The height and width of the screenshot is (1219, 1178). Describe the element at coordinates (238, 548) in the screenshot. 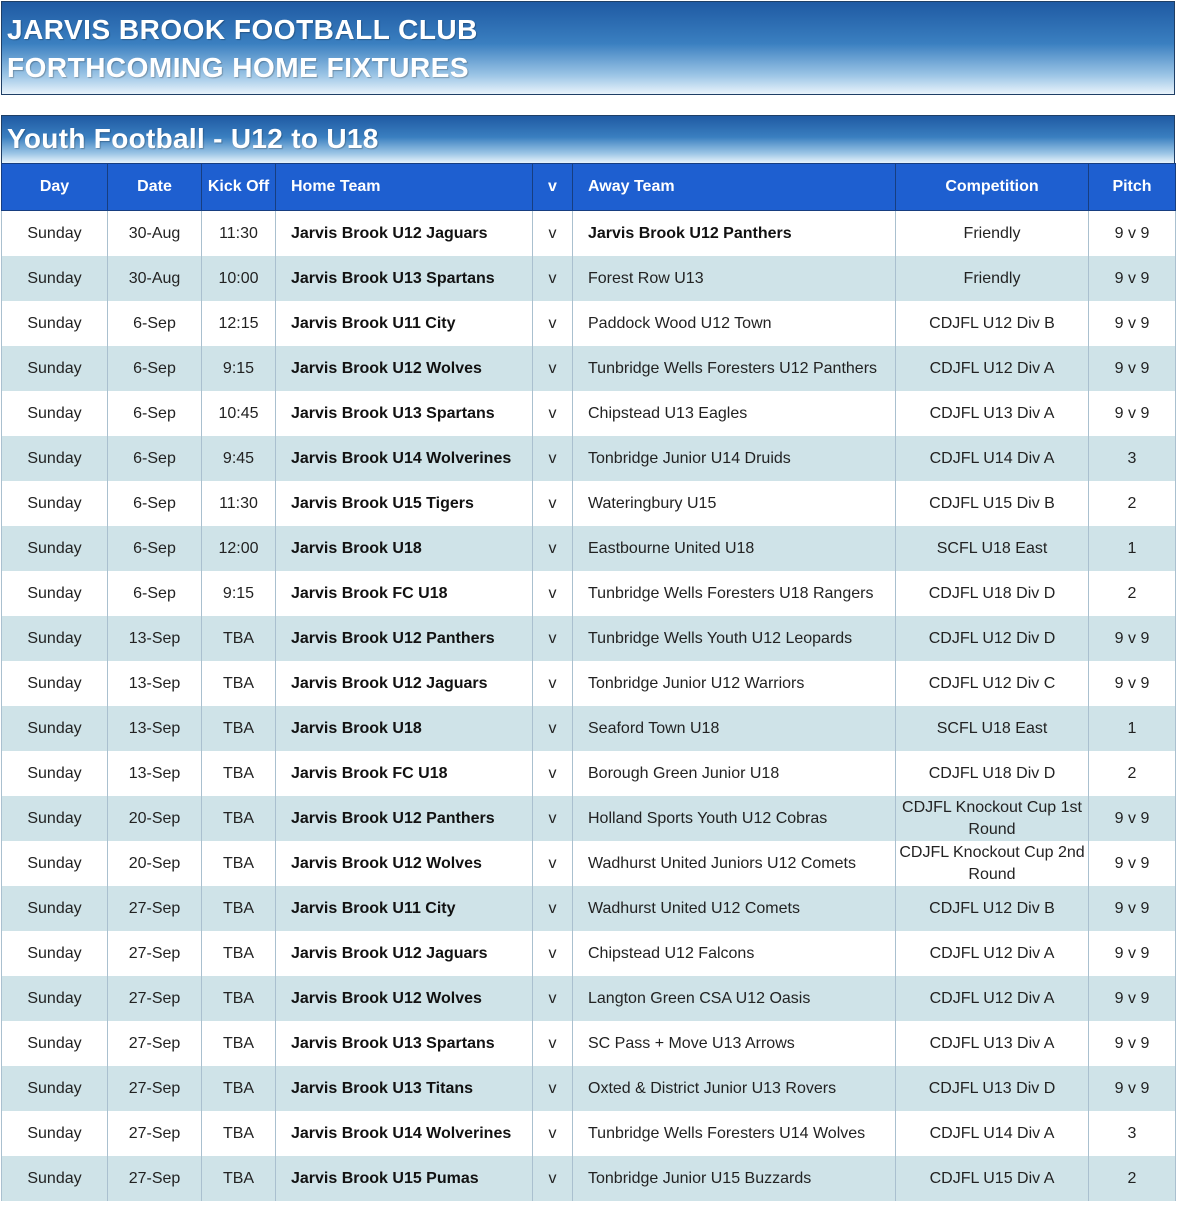

I see `cell-kickoff: 12:00` at that location.